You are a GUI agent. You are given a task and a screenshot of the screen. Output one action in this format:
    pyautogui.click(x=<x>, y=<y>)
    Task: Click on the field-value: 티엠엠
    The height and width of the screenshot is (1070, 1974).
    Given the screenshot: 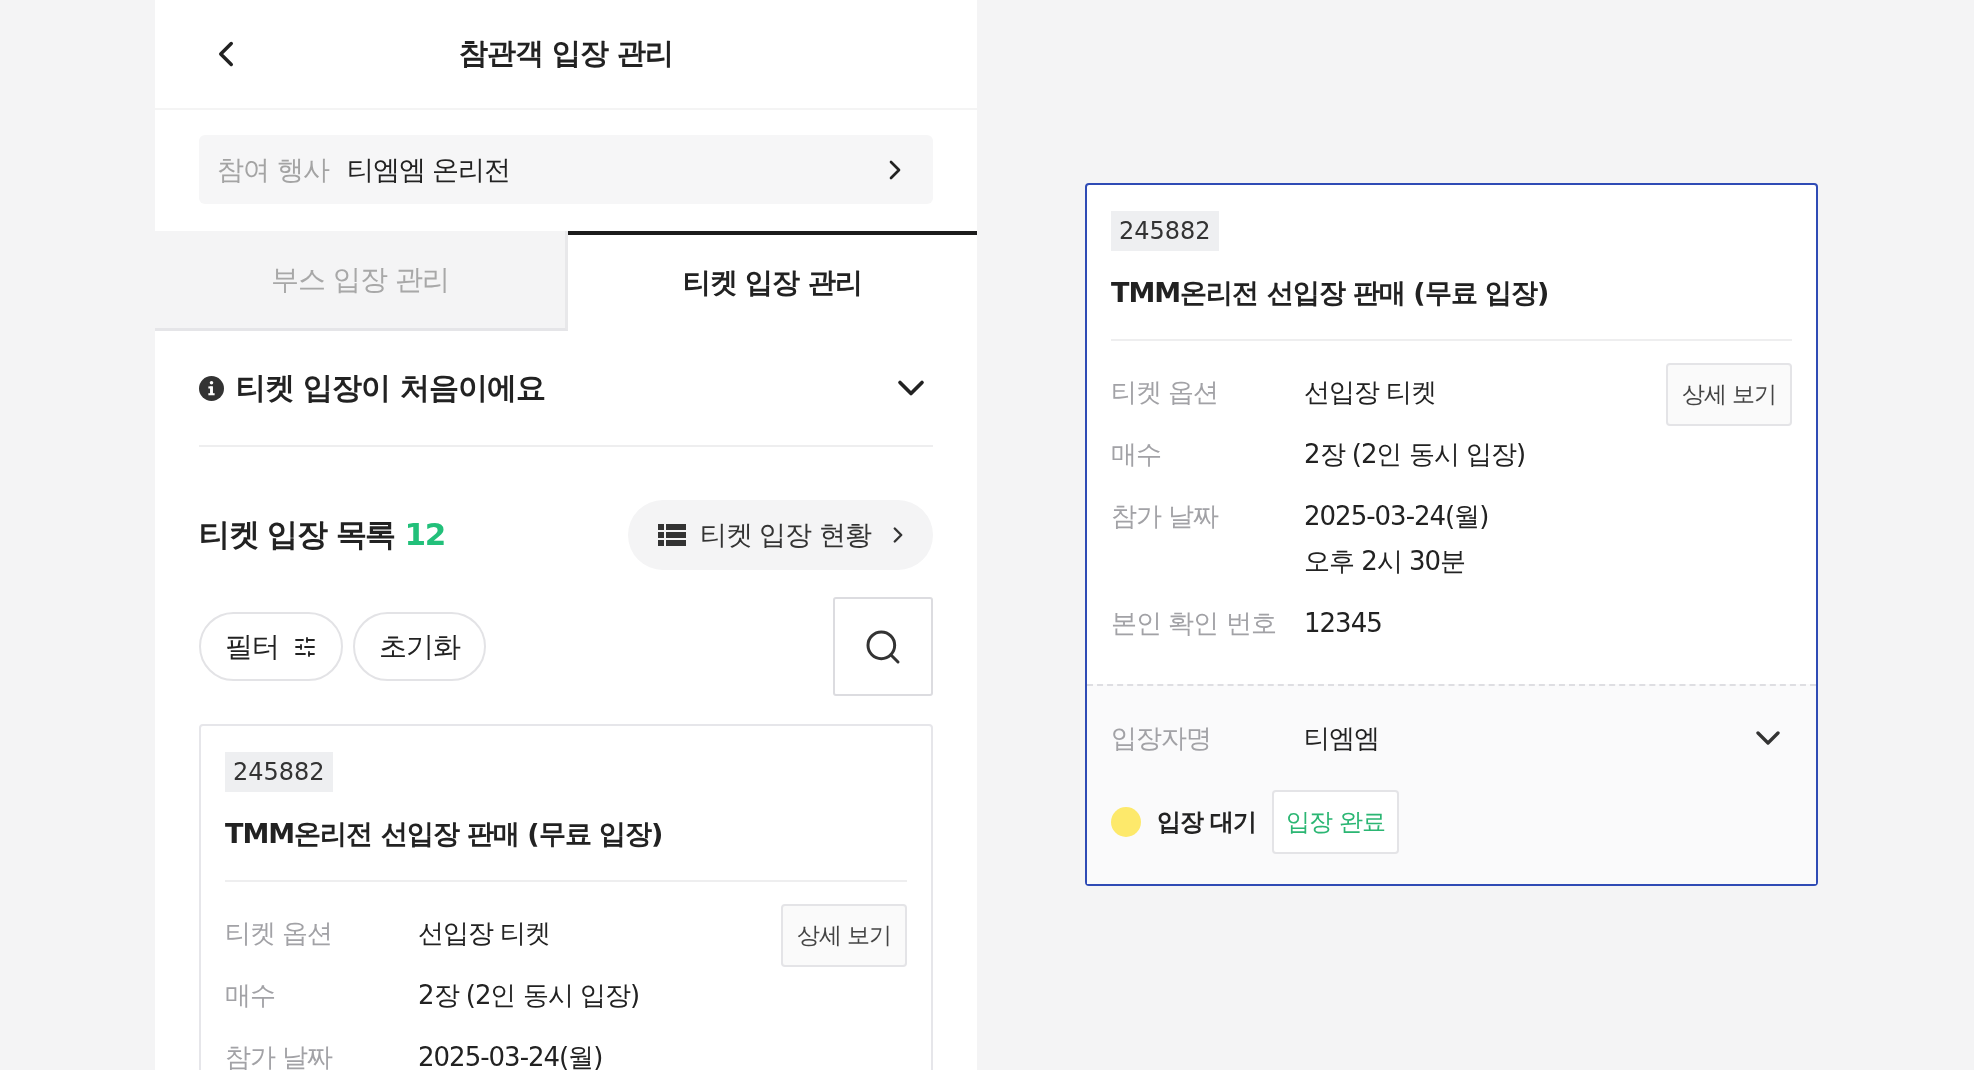 What is the action you would take?
    pyautogui.click(x=1341, y=738)
    